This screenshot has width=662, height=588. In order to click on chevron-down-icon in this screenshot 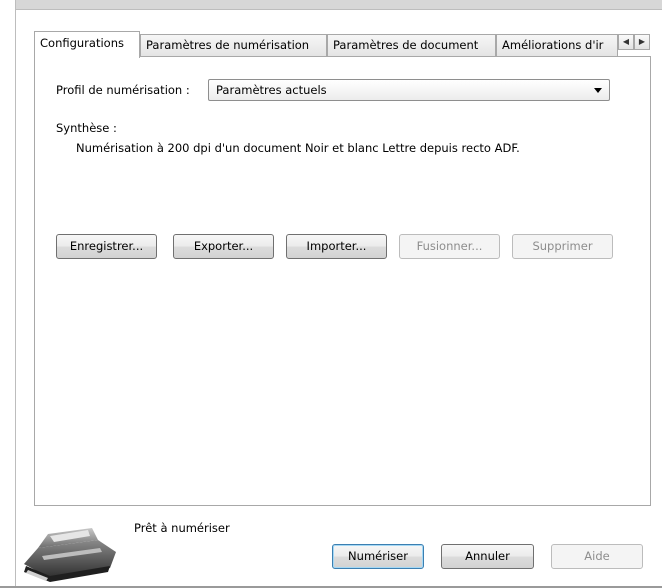, I will do `click(598, 90)`.